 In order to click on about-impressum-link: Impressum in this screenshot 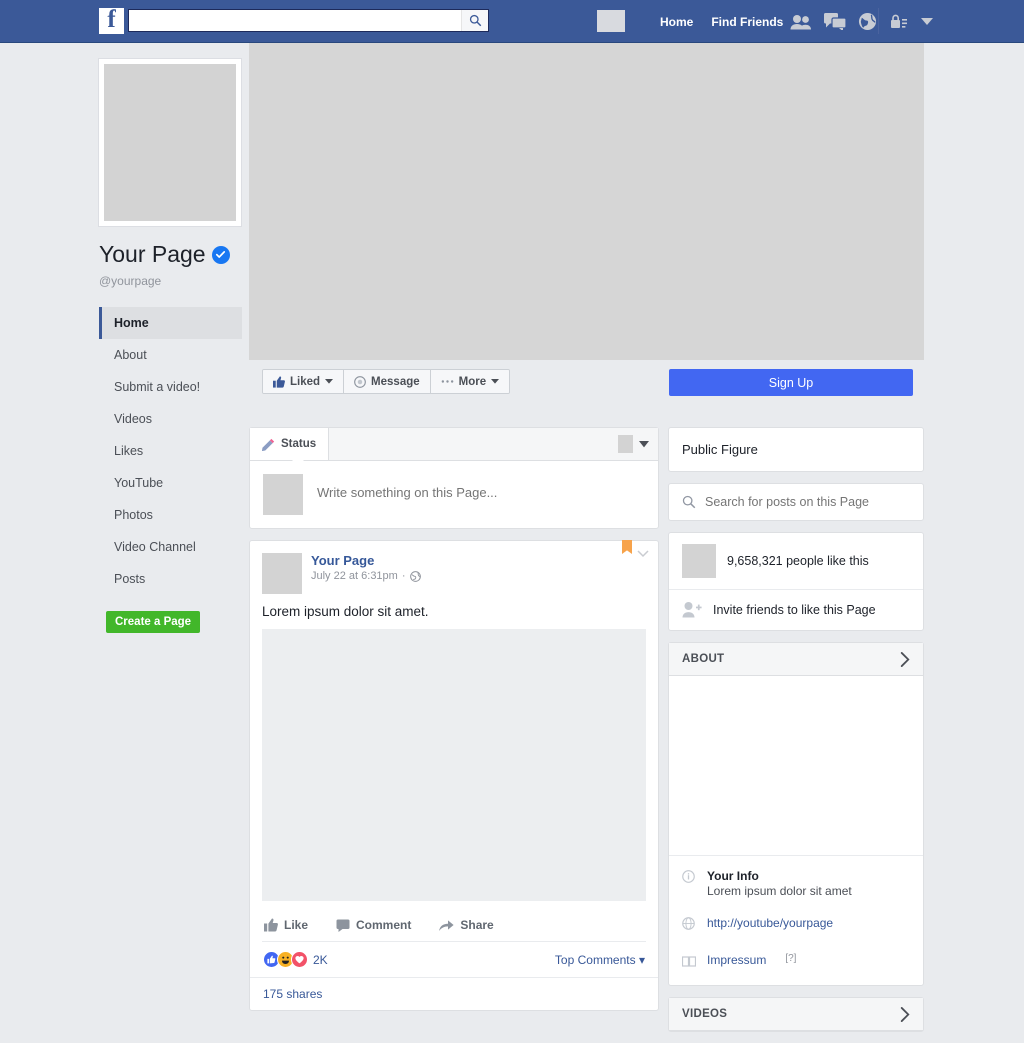, I will do `click(736, 960)`.